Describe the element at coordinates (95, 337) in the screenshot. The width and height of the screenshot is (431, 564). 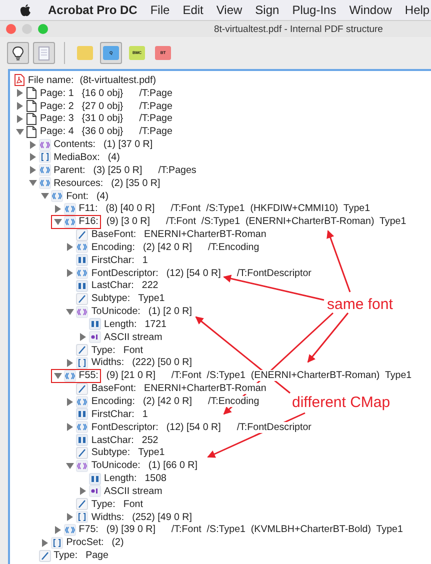
I see `stream-icon` at that location.